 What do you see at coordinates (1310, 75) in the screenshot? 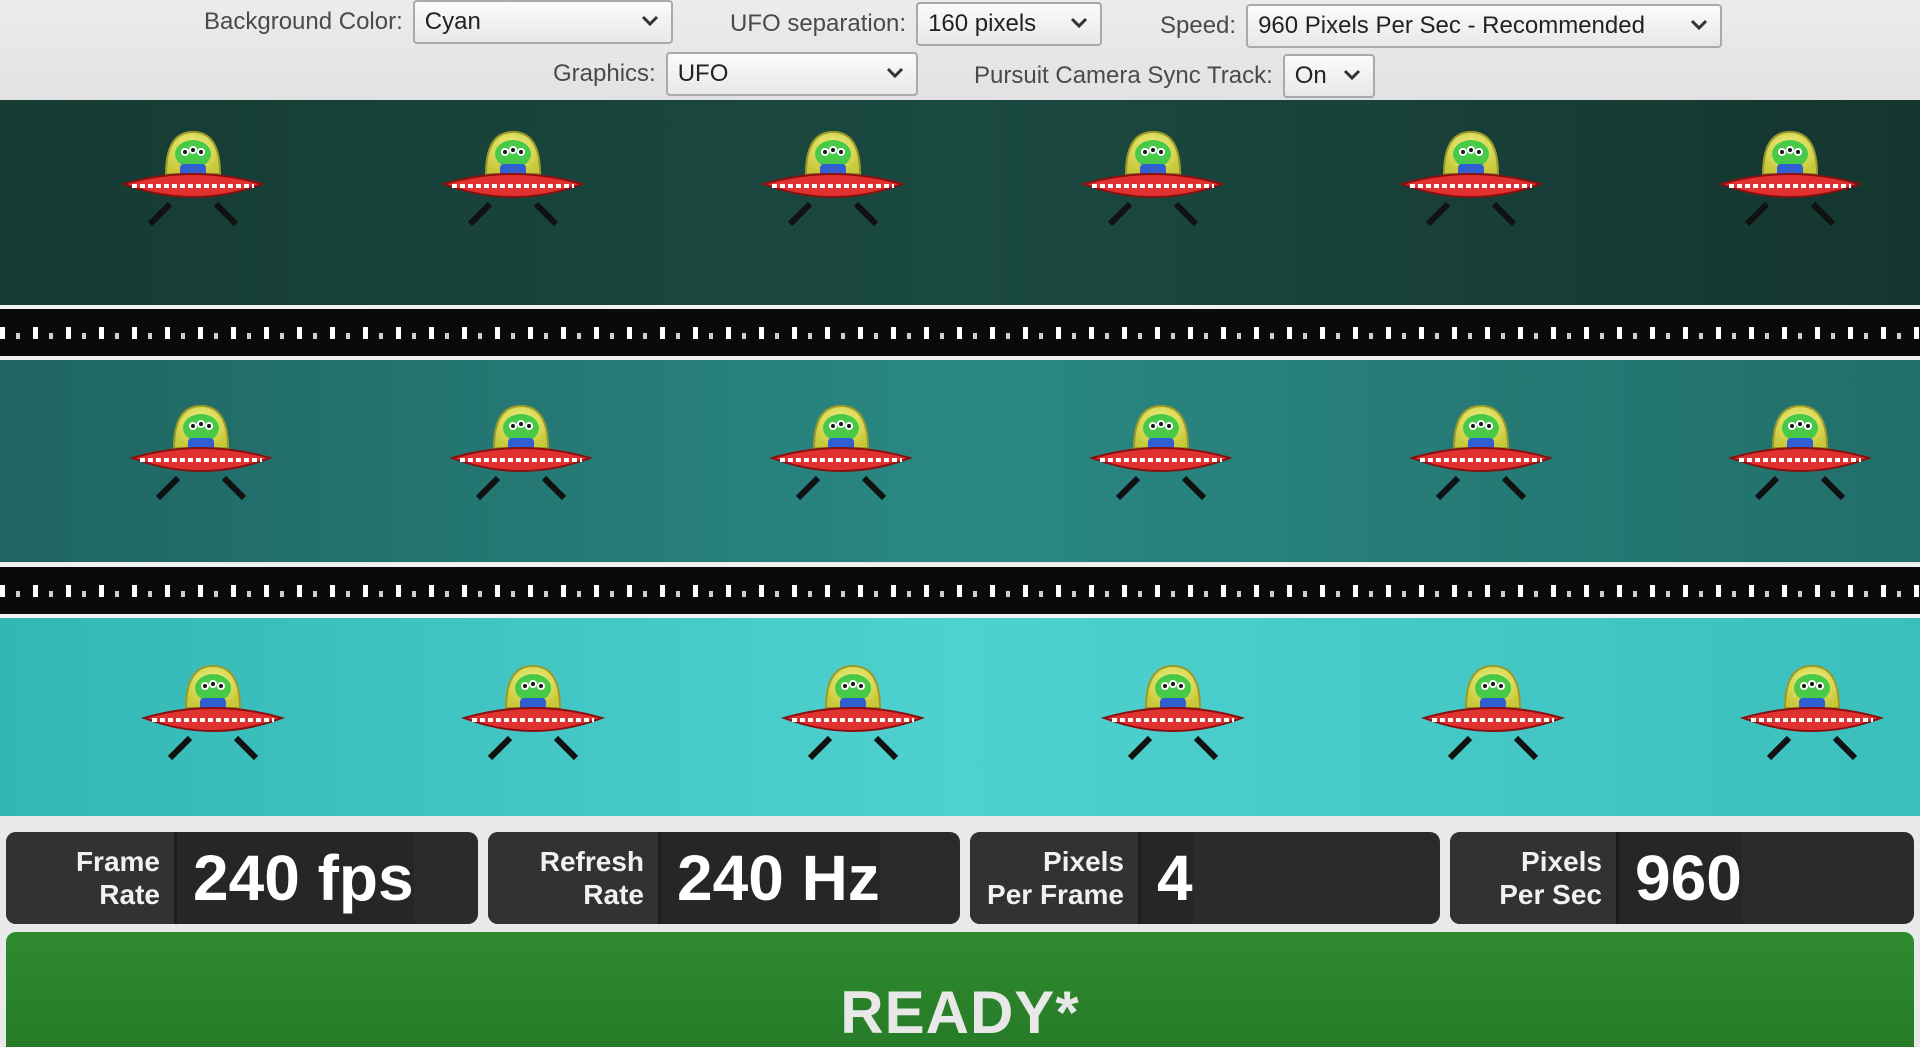
I see `pursuit-sync-value: On` at bounding box center [1310, 75].